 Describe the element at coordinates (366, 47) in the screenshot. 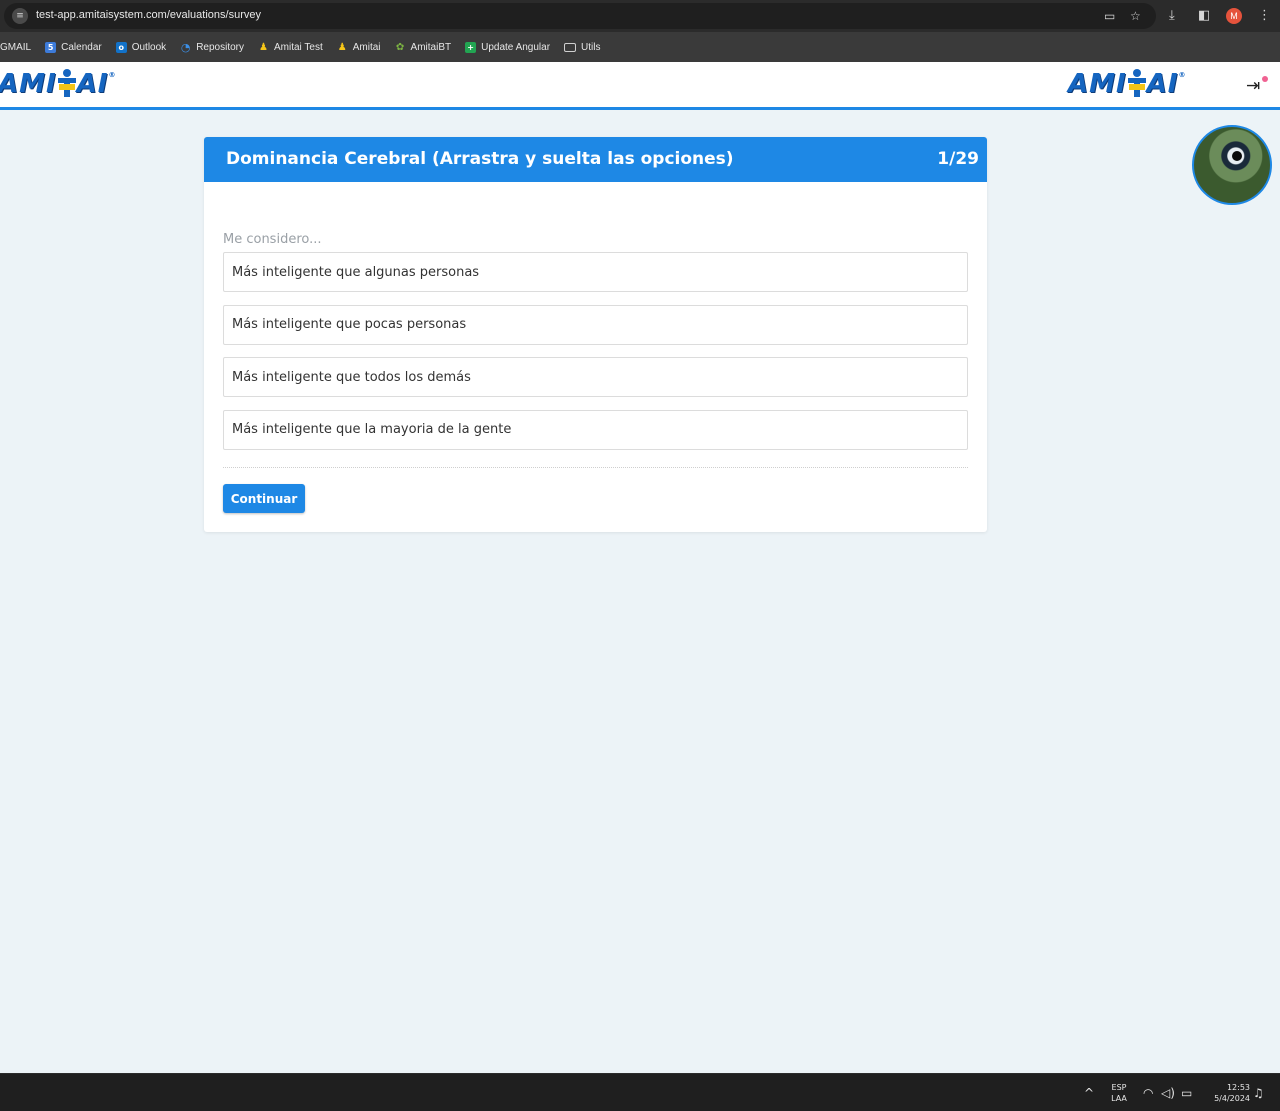

I see `bookmark-label: Amitai` at that location.